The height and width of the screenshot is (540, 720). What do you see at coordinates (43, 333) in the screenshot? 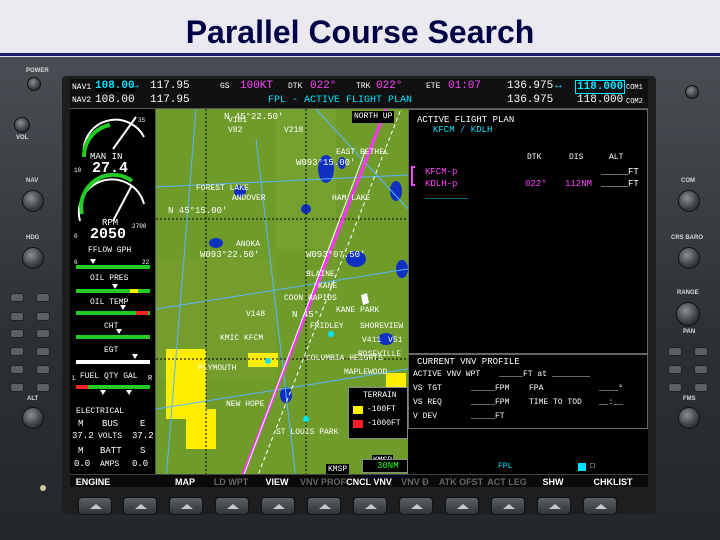
I see `vnv-mode-button` at bounding box center [43, 333].